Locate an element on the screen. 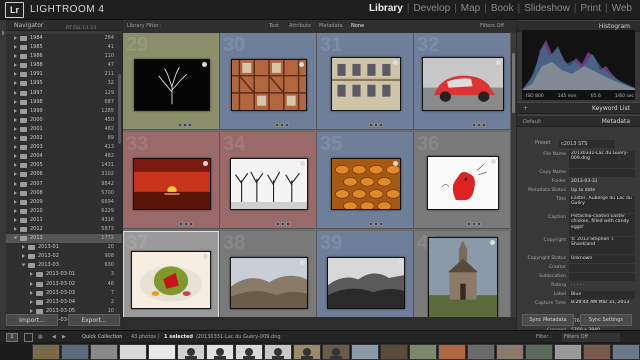 The height and width of the screenshot is (360, 640). navigator-header: Navigator FIT FILL 1:1 3:1 is located at coordinates (64, 25).